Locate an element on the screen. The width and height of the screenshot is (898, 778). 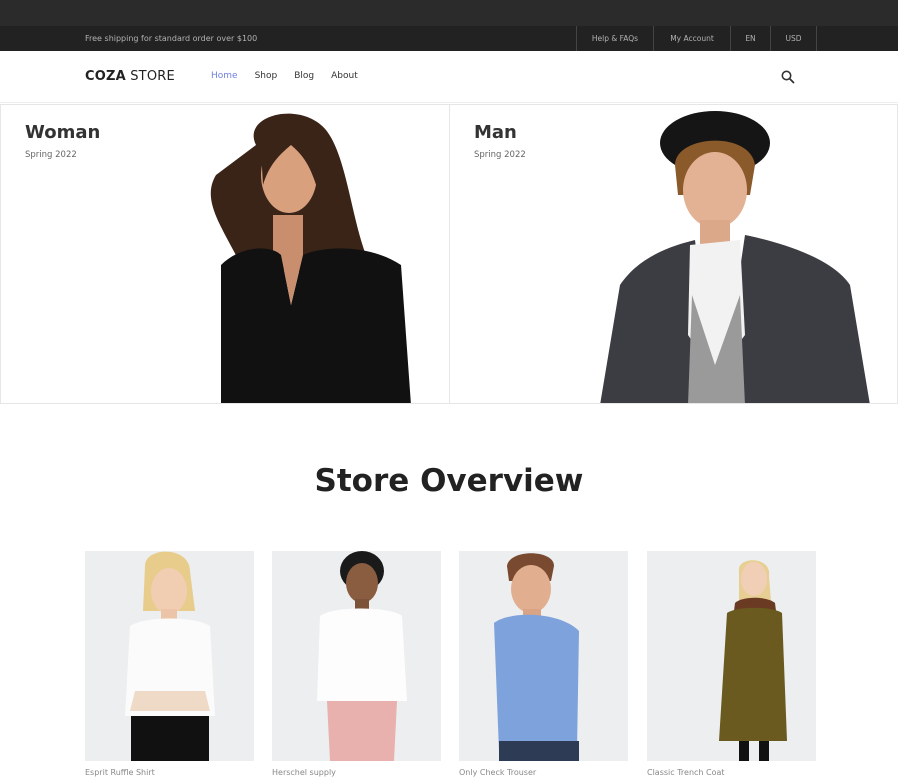
language-selector: EN is located at coordinates (750, 38).